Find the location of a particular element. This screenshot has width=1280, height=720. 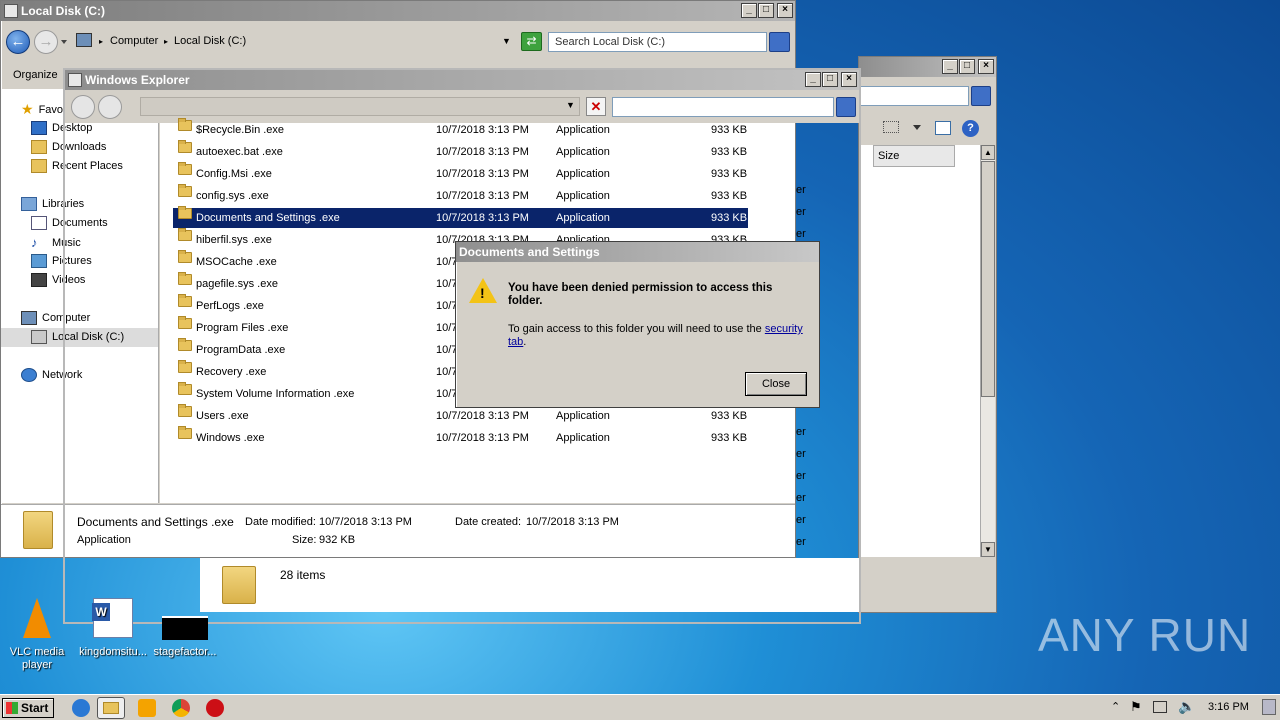

dialog-title: Documents and Settings is located at coordinates (529, 252).